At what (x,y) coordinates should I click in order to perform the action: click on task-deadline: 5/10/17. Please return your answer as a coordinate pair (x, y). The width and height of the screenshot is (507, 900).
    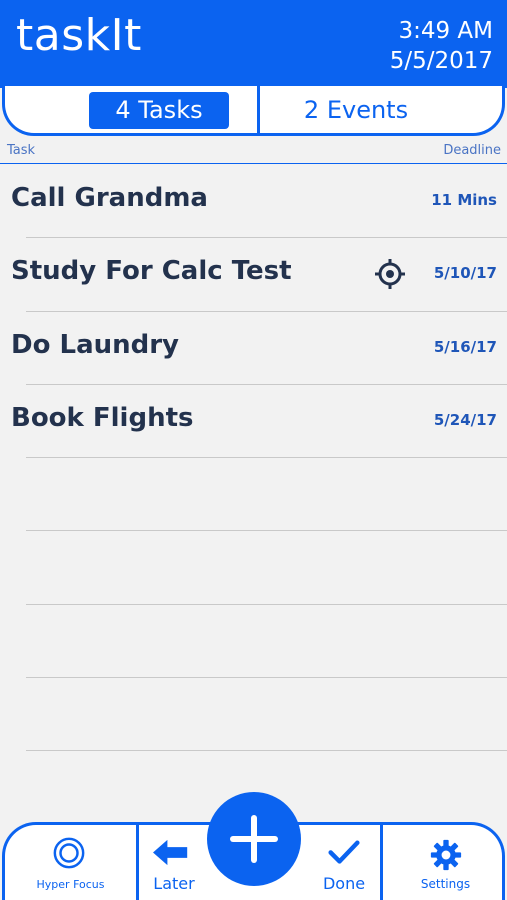
    Looking at the image, I should click on (465, 273).